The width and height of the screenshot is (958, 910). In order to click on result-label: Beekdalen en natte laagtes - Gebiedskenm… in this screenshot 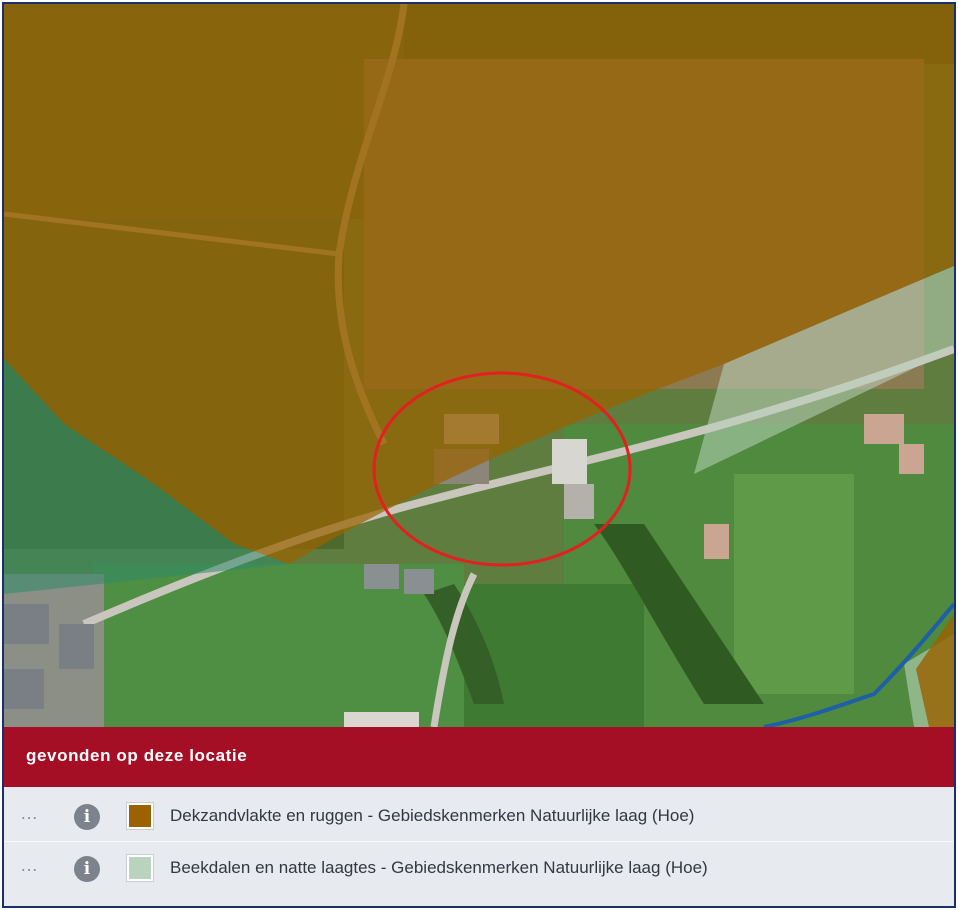, I will do `click(439, 867)`.